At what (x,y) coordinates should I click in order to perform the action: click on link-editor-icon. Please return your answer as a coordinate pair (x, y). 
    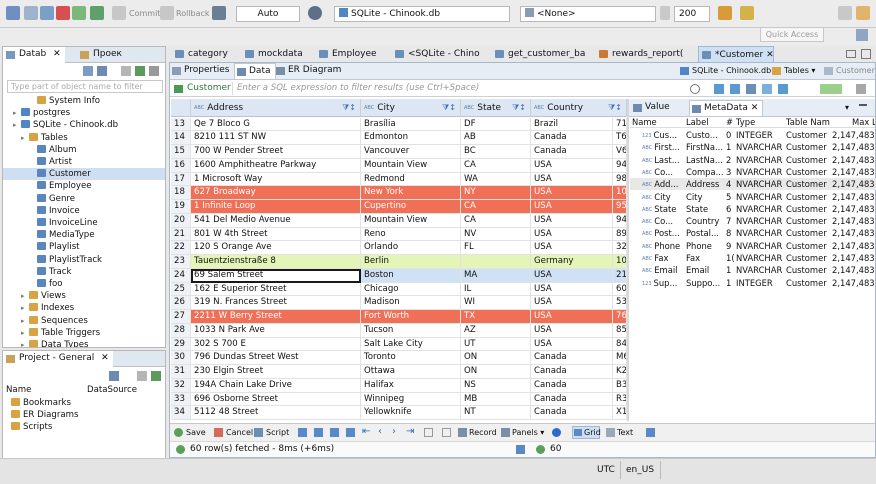
    Looking at the image, I should click on (102, 71).